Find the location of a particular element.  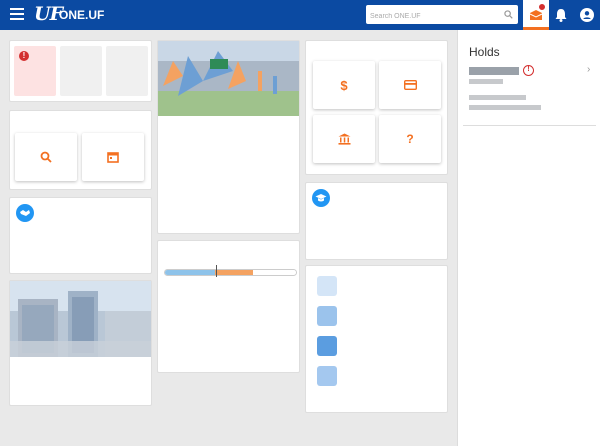

progress-segment-remaining is located at coordinates (274, 272).